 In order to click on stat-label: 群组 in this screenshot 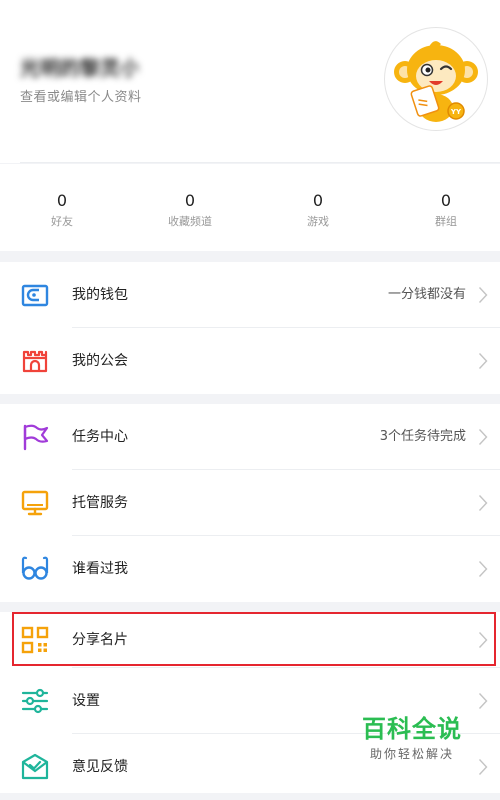, I will do `click(446, 221)`.